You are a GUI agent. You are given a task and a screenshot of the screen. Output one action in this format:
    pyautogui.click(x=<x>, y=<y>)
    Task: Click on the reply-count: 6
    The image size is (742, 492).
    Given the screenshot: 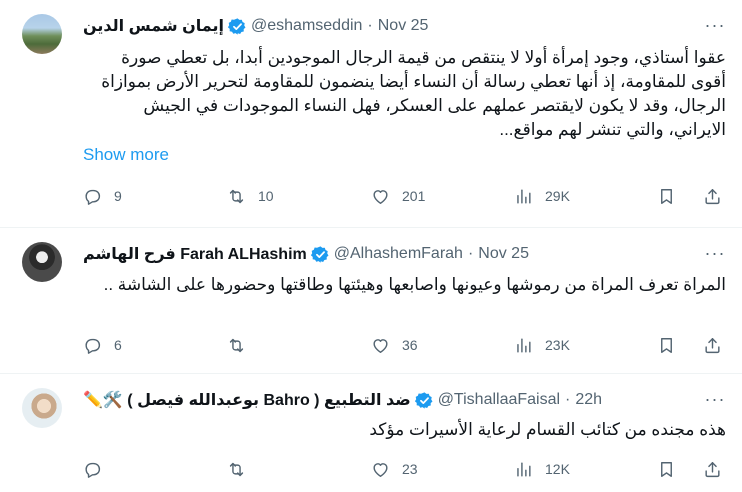 What is the action you would take?
    pyautogui.click(x=118, y=345)
    